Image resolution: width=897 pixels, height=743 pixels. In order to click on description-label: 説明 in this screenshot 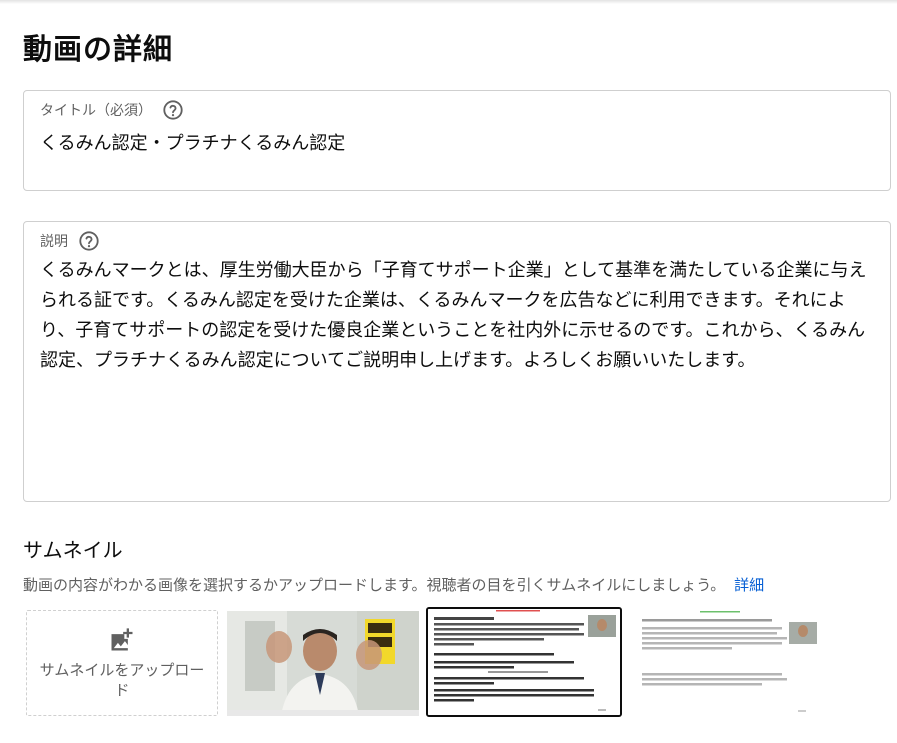, I will do `click(54, 242)`.